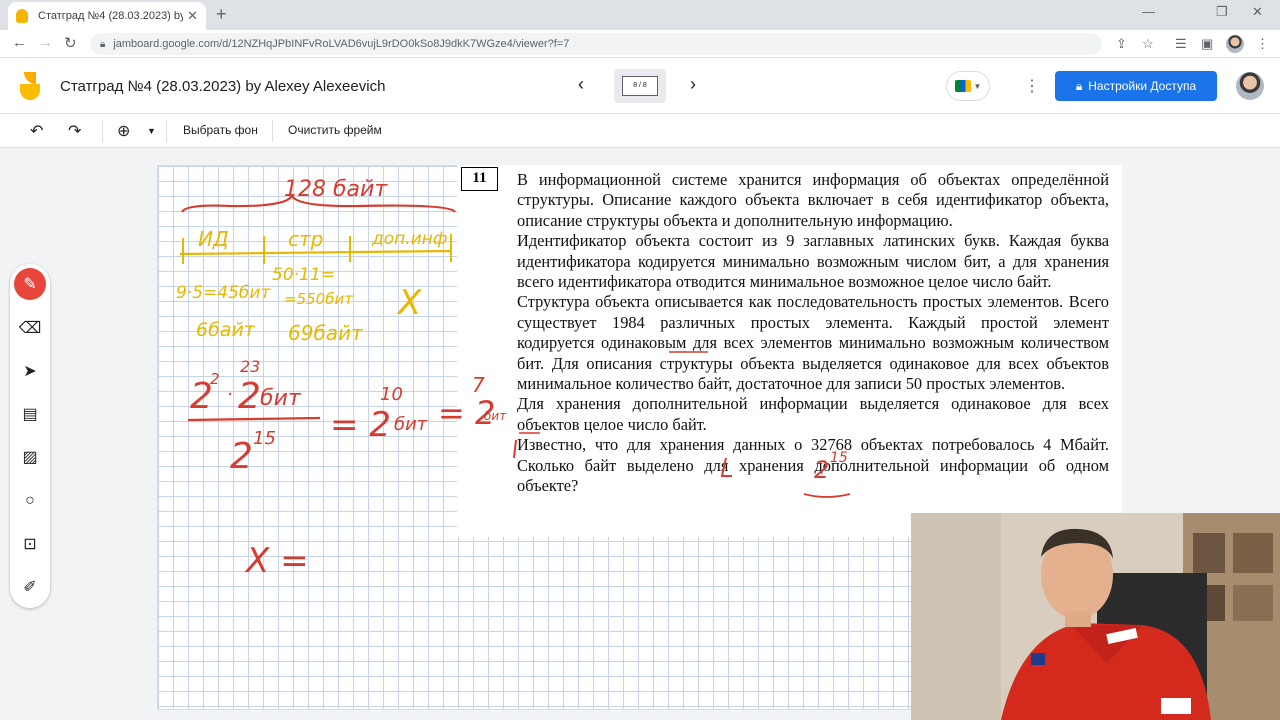 The width and height of the screenshot is (1280, 720). Describe the element at coordinates (70, 43) in the screenshot. I see `reload-icon: ↻` at that location.